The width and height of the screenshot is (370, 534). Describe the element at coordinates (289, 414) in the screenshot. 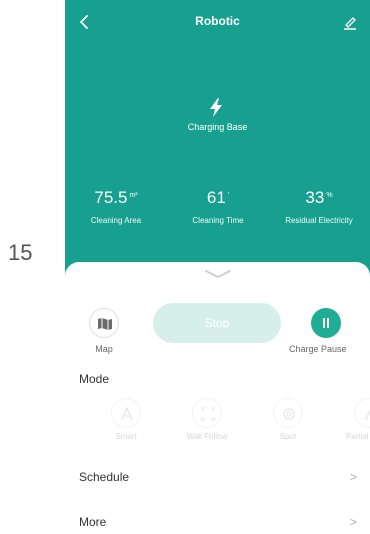

I see `spot-icon` at that location.